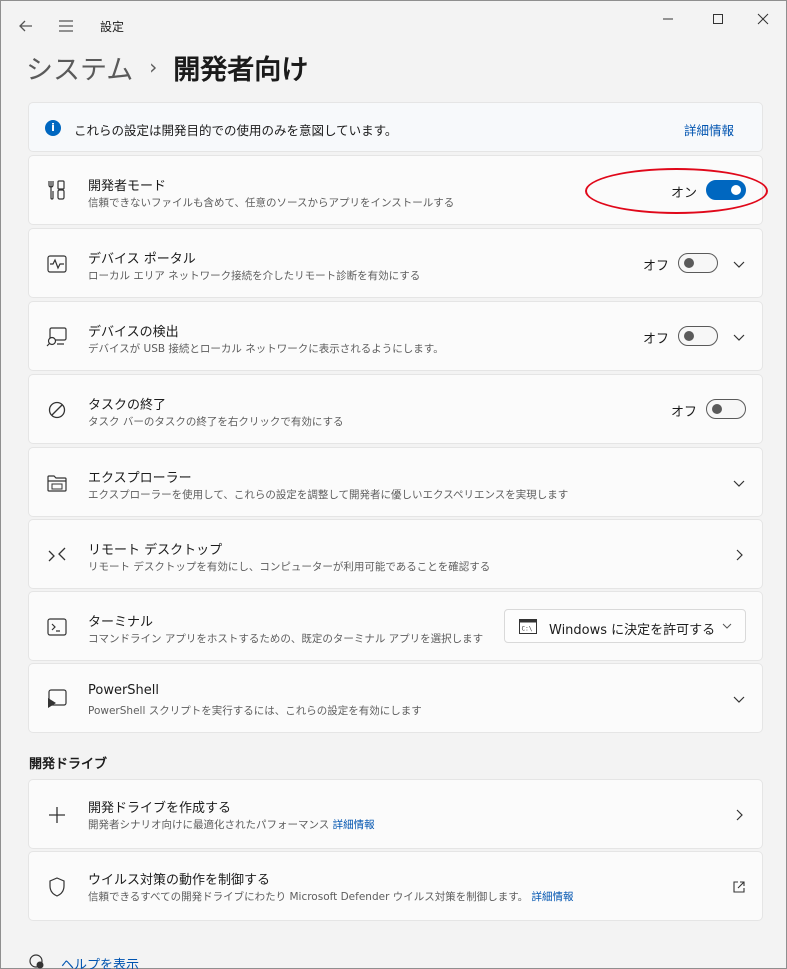  I want to click on device-portal-toggle, so click(698, 263).